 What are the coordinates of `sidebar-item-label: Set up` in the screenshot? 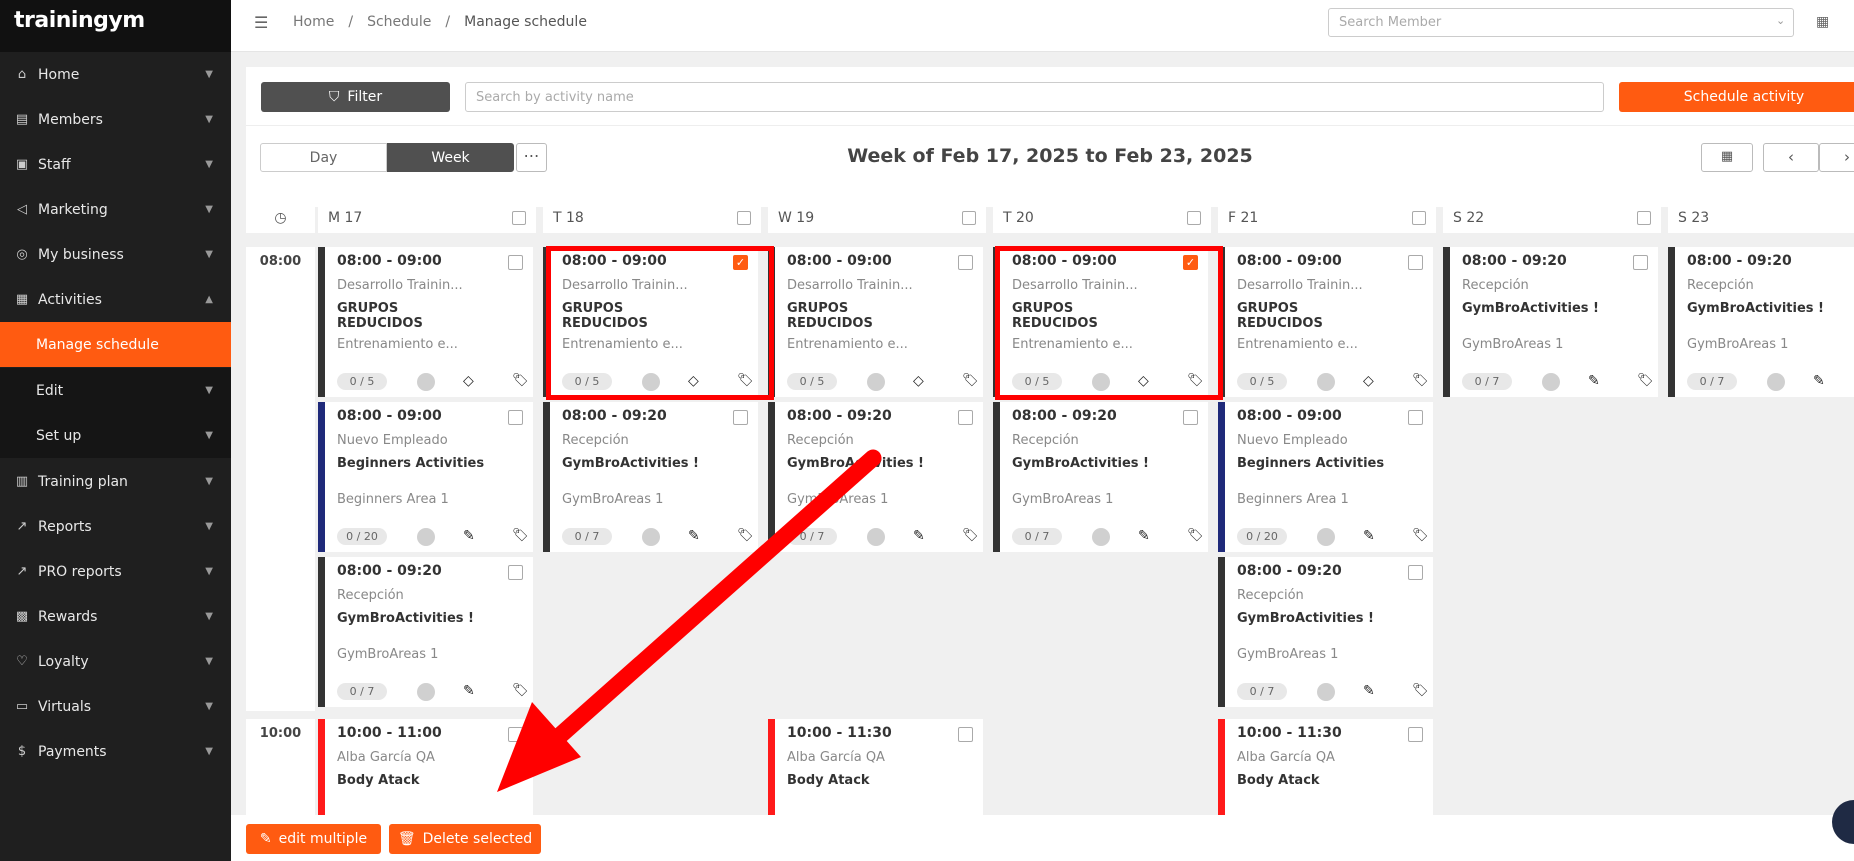 It's located at (59, 435).